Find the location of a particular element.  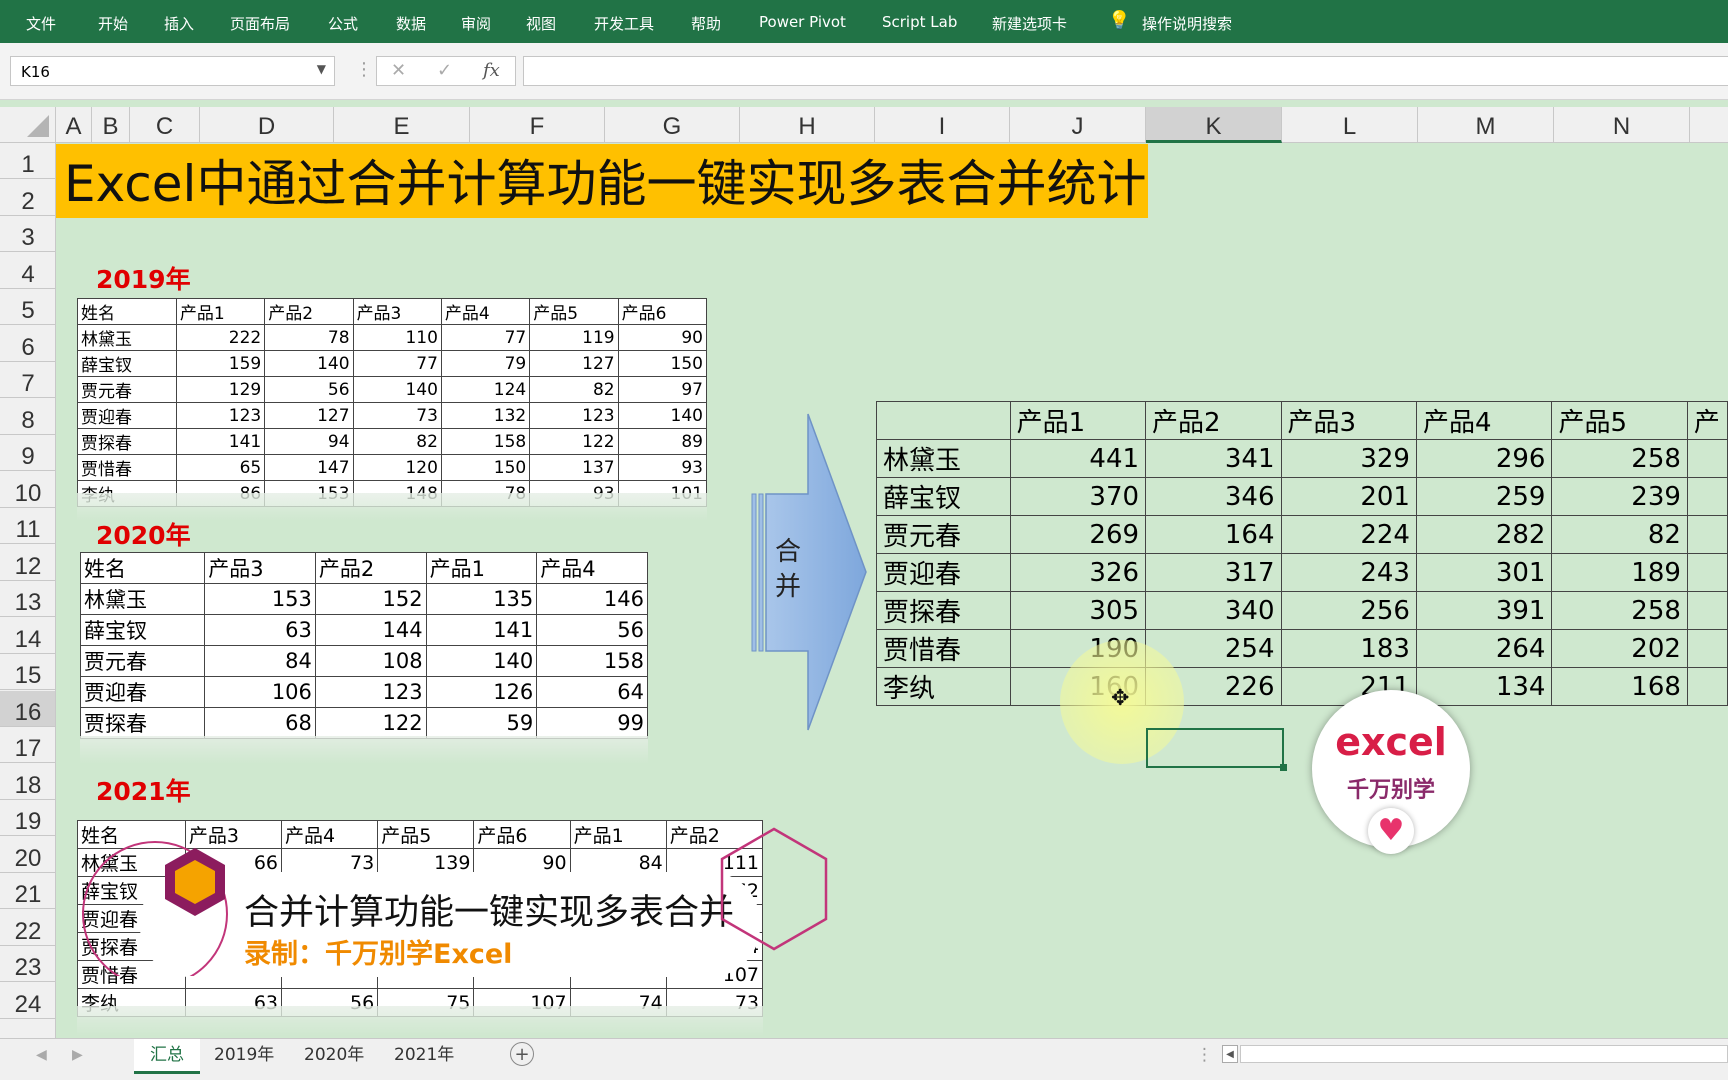

name-cell: 贾迎春 is located at coordinates (127, 415).